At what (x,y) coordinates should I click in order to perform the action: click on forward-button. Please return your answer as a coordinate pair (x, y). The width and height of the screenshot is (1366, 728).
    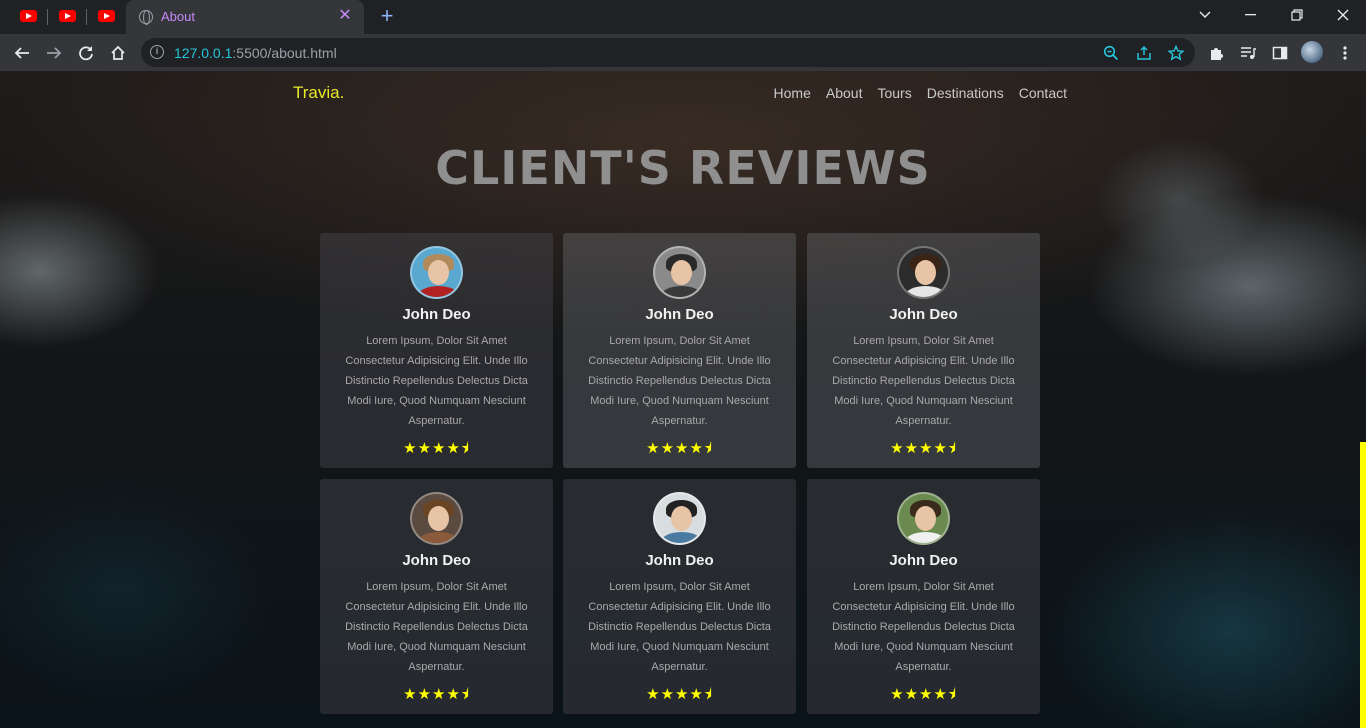
    Looking at the image, I should click on (54, 53).